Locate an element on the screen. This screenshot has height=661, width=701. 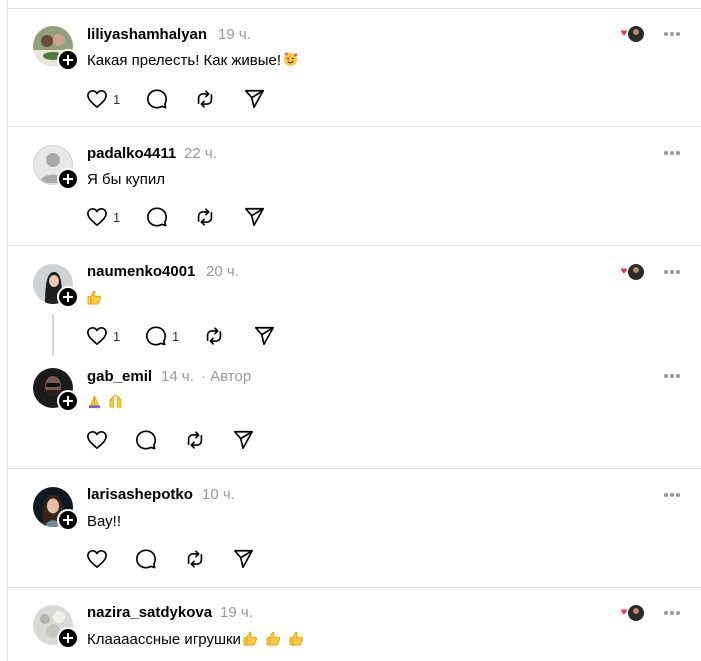
username: nazira_satdykova is located at coordinates (149, 612).